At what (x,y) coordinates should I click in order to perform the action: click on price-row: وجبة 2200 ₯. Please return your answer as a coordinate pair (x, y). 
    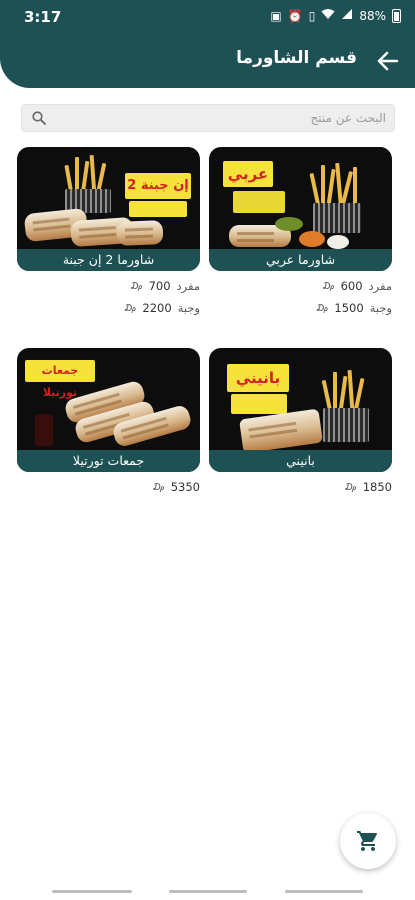
    Looking at the image, I should click on (108, 309).